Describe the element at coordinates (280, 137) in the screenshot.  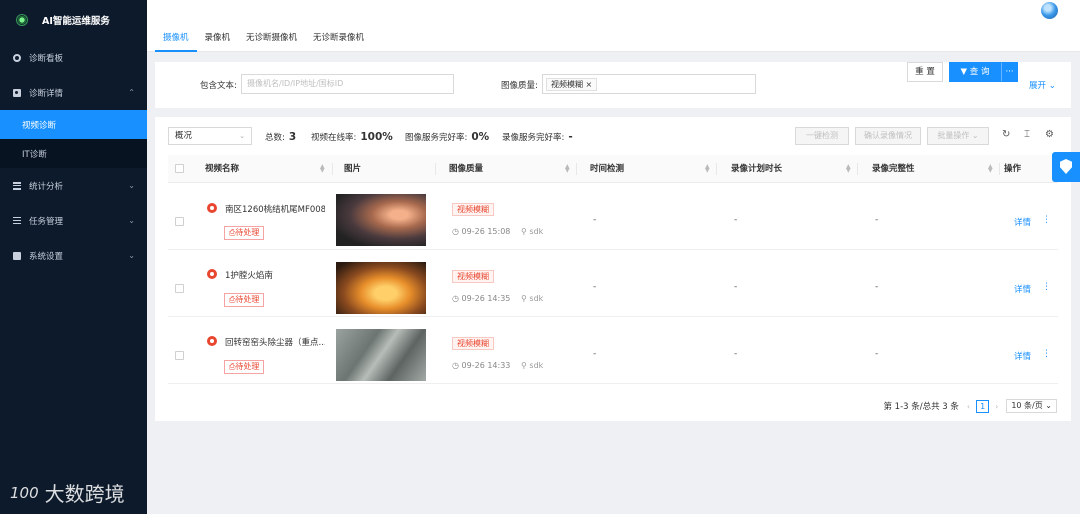
I see `total-stat: 总数: 3` at that location.